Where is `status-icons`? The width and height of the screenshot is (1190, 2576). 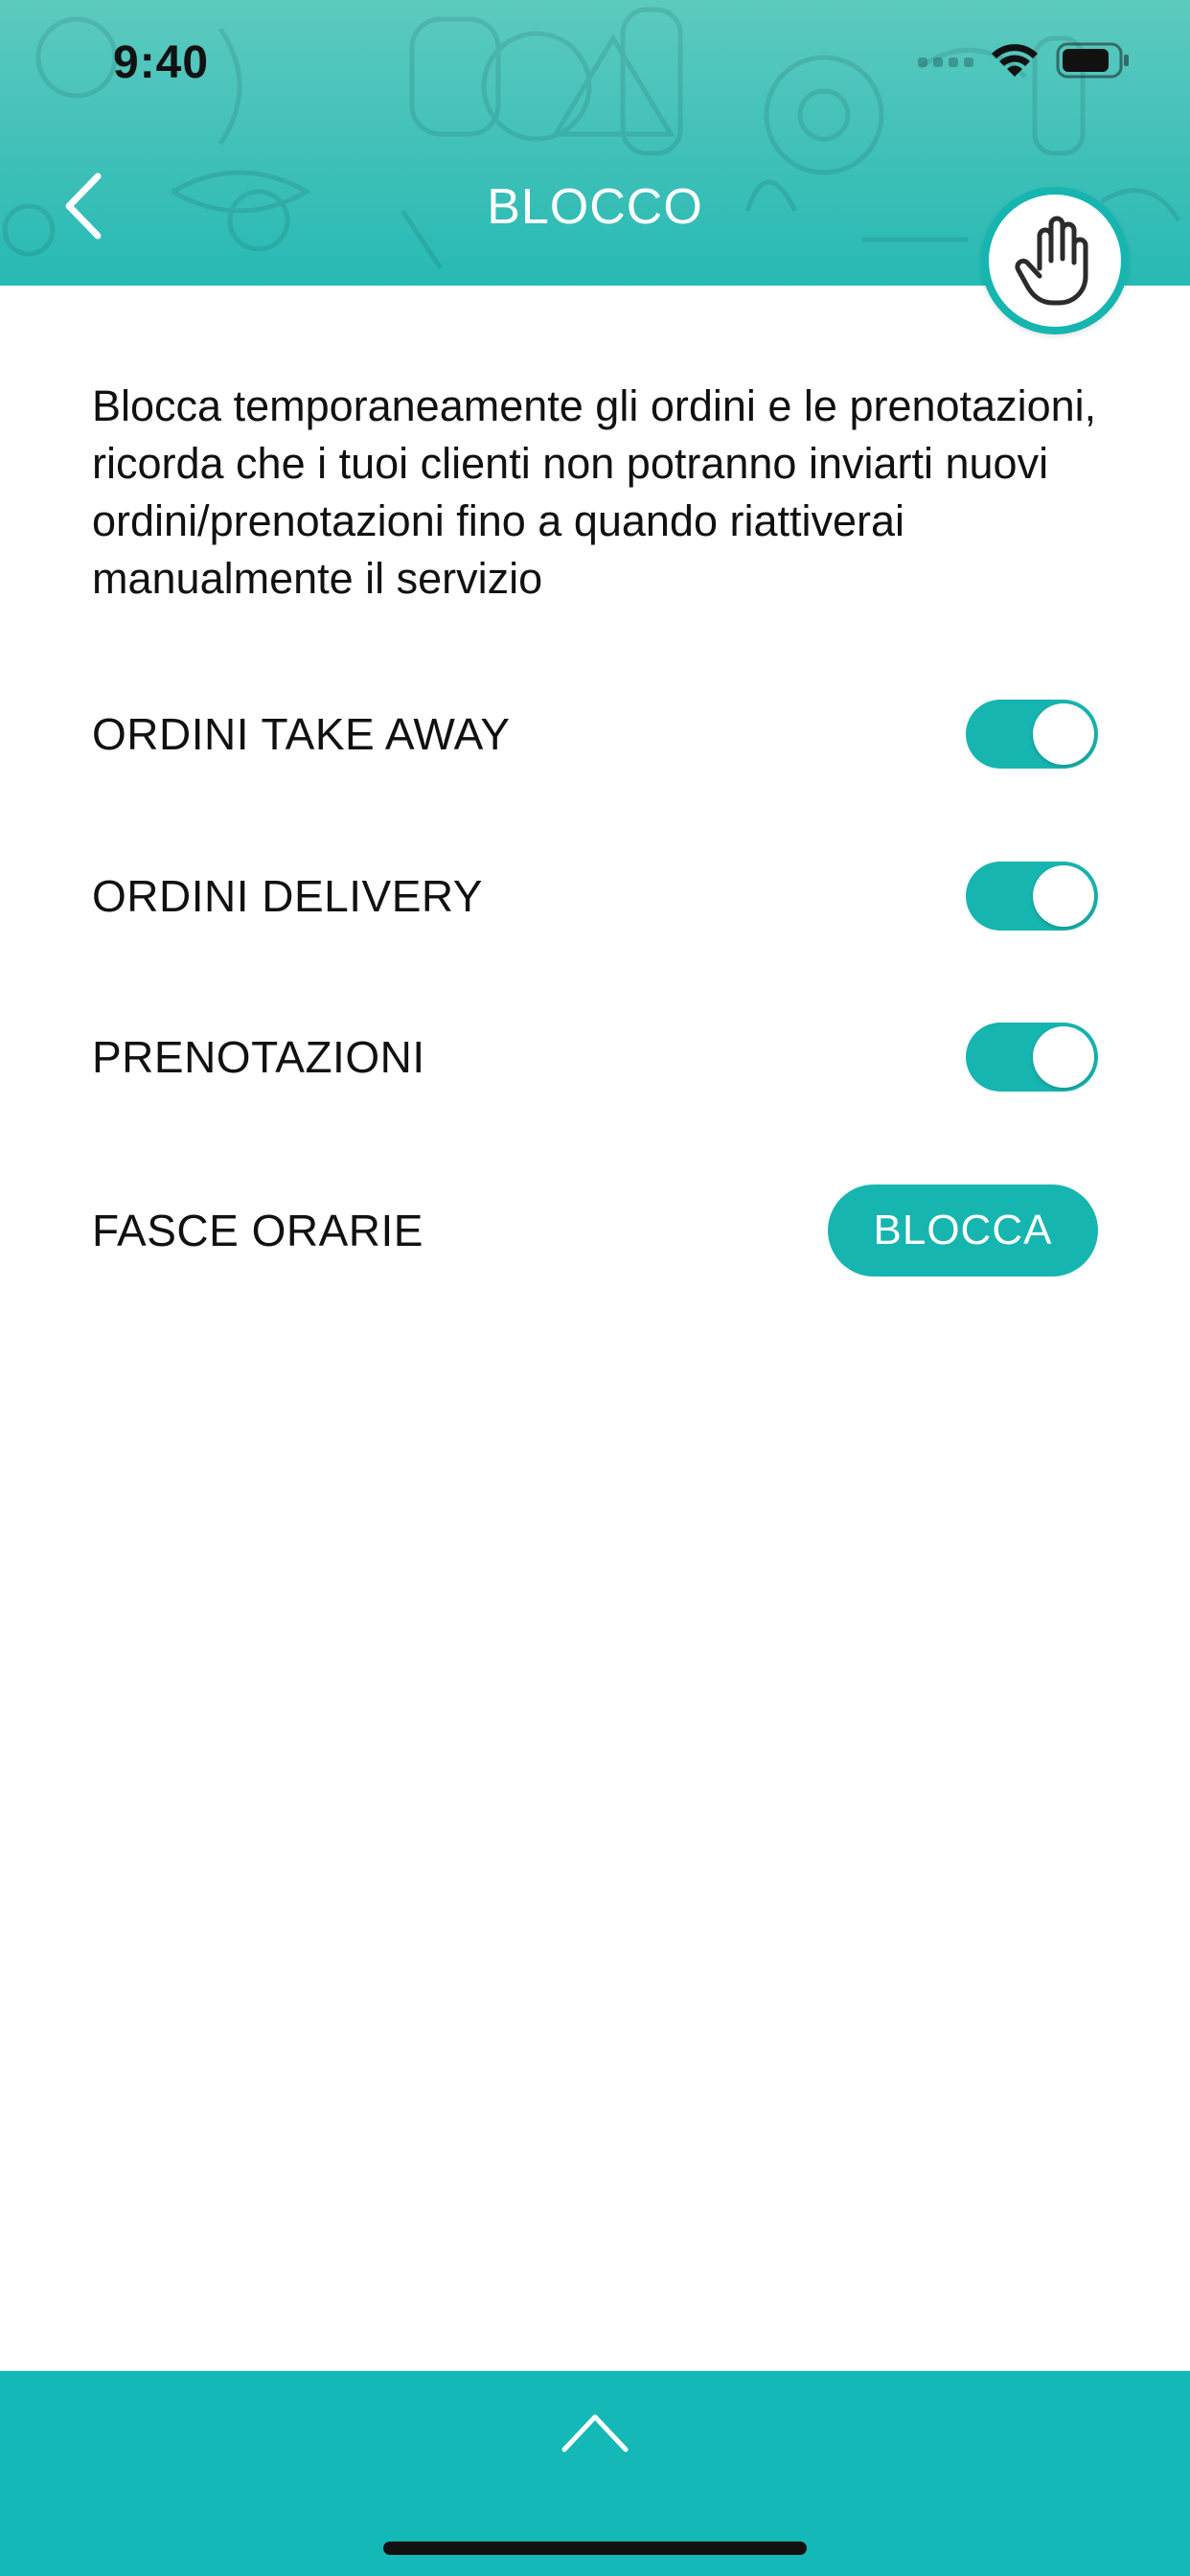 status-icons is located at coordinates (1025, 60).